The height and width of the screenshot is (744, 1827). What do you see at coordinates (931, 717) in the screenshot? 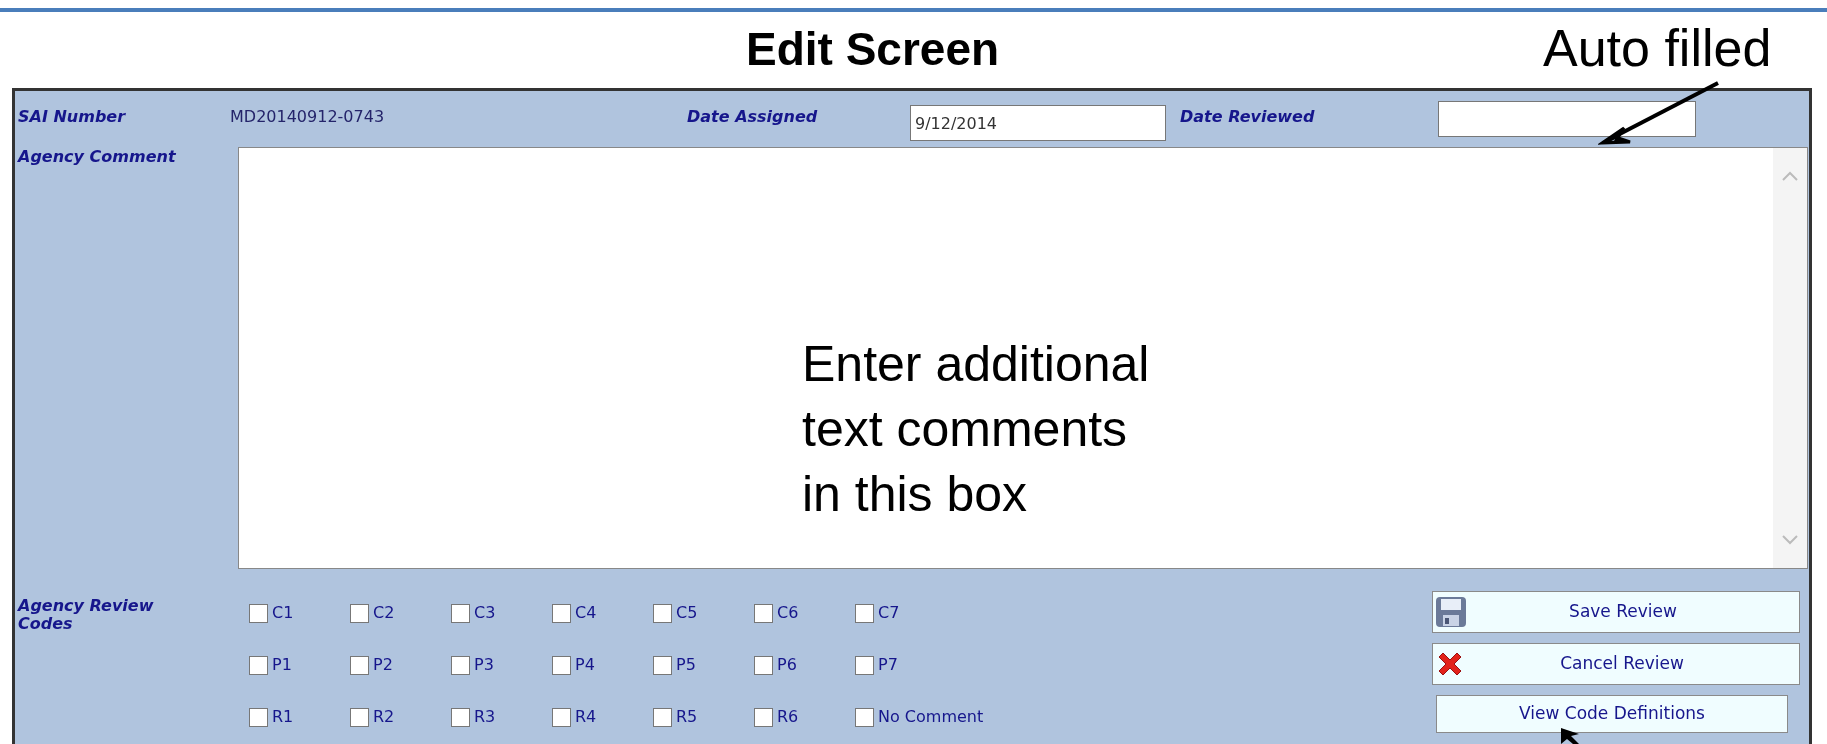
I see `checkbox-label: No Comment` at bounding box center [931, 717].